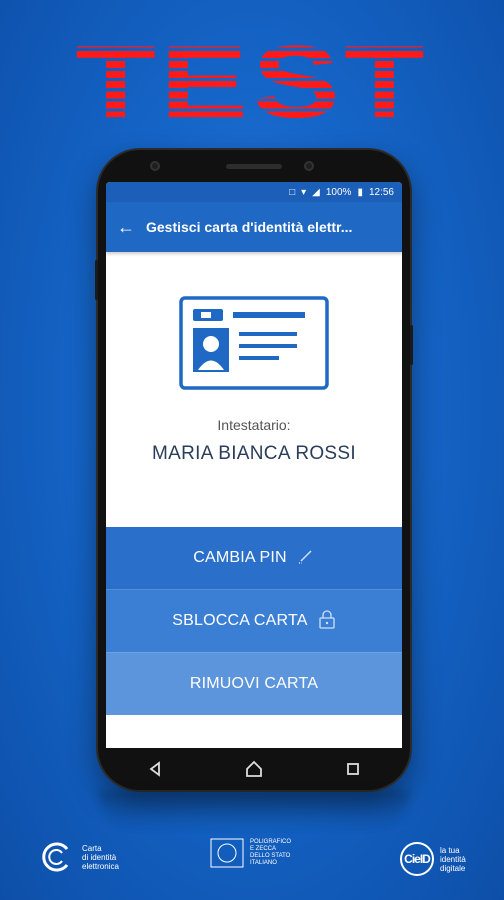  I want to click on battery-percent: 100%, so click(338, 192).